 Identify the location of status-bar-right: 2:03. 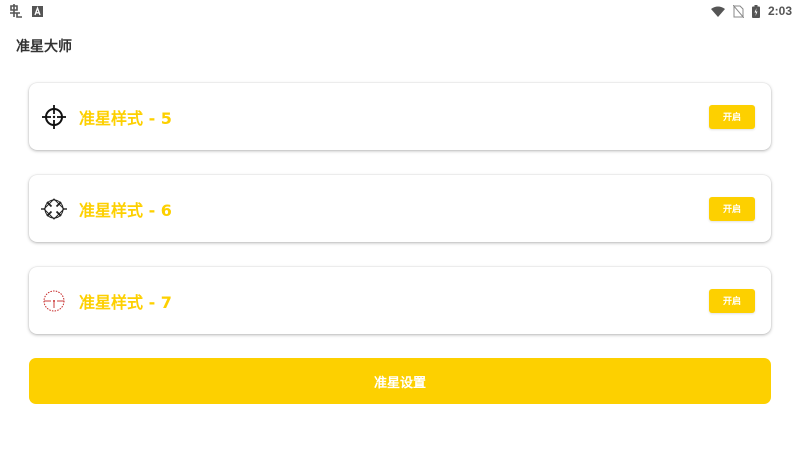
(751, 11).